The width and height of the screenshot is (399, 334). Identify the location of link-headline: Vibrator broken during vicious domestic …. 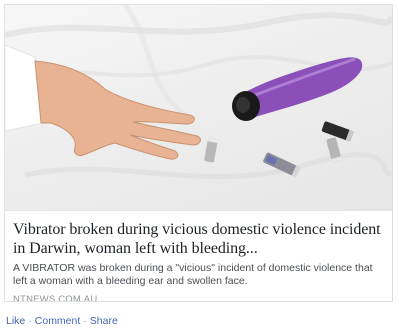
(198, 239).